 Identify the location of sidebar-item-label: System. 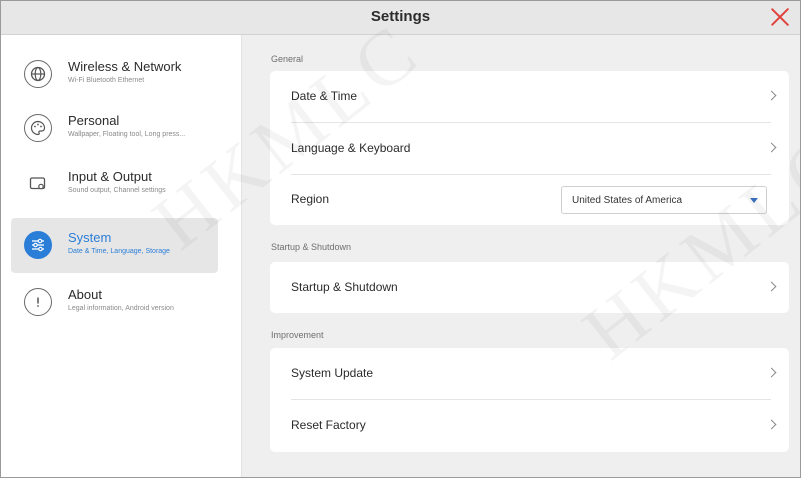
(90, 237).